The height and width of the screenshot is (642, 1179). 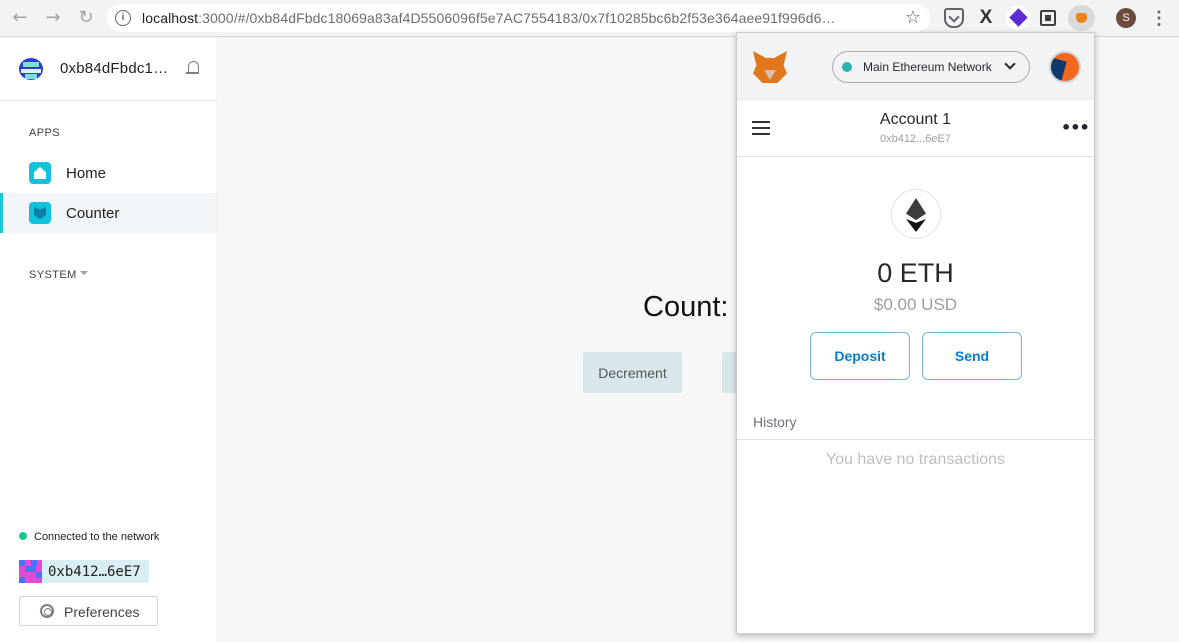 What do you see at coordinates (915, 139) in the screenshot?
I see `account-address: 0xb412...6eE7` at bounding box center [915, 139].